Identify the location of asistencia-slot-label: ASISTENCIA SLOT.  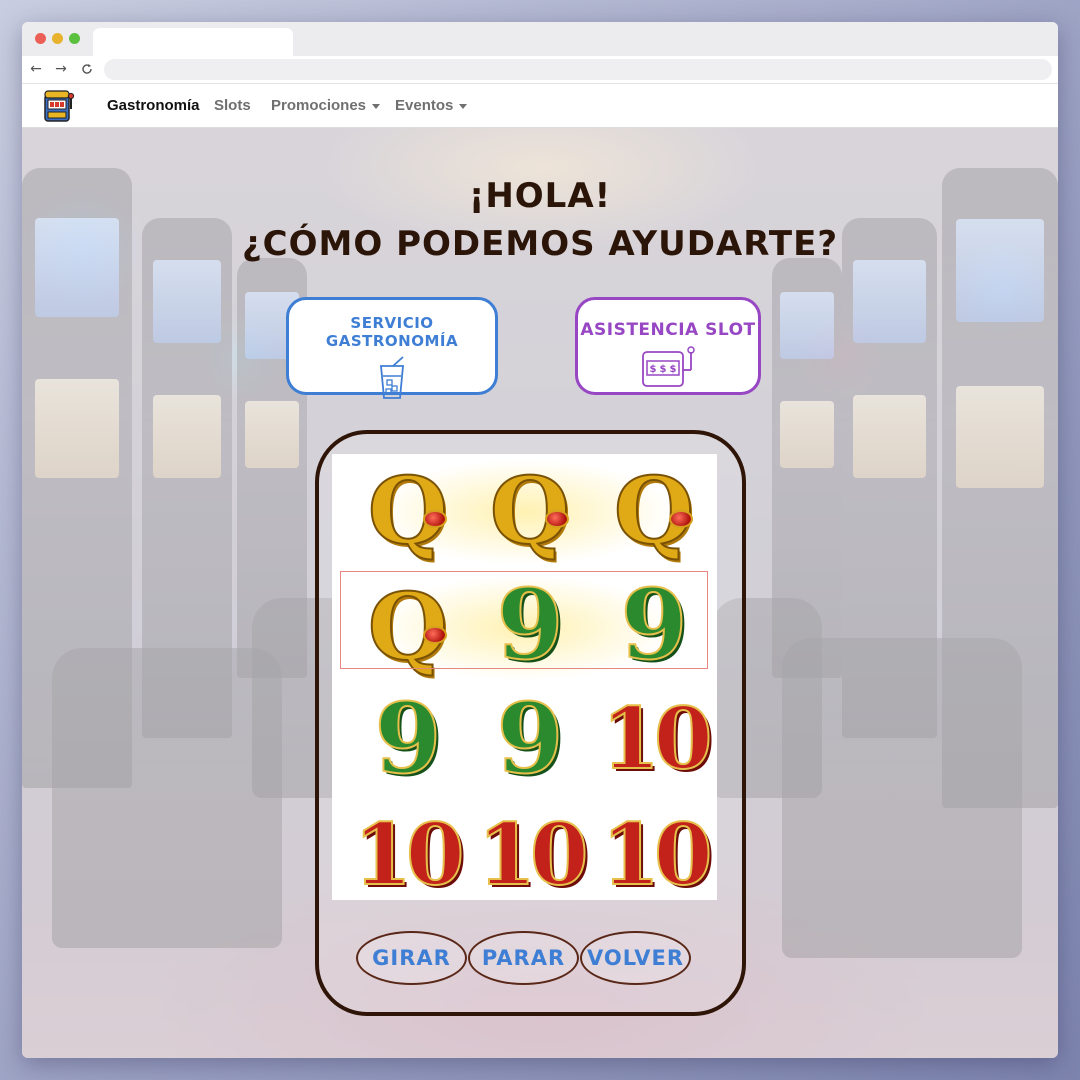
(668, 330).